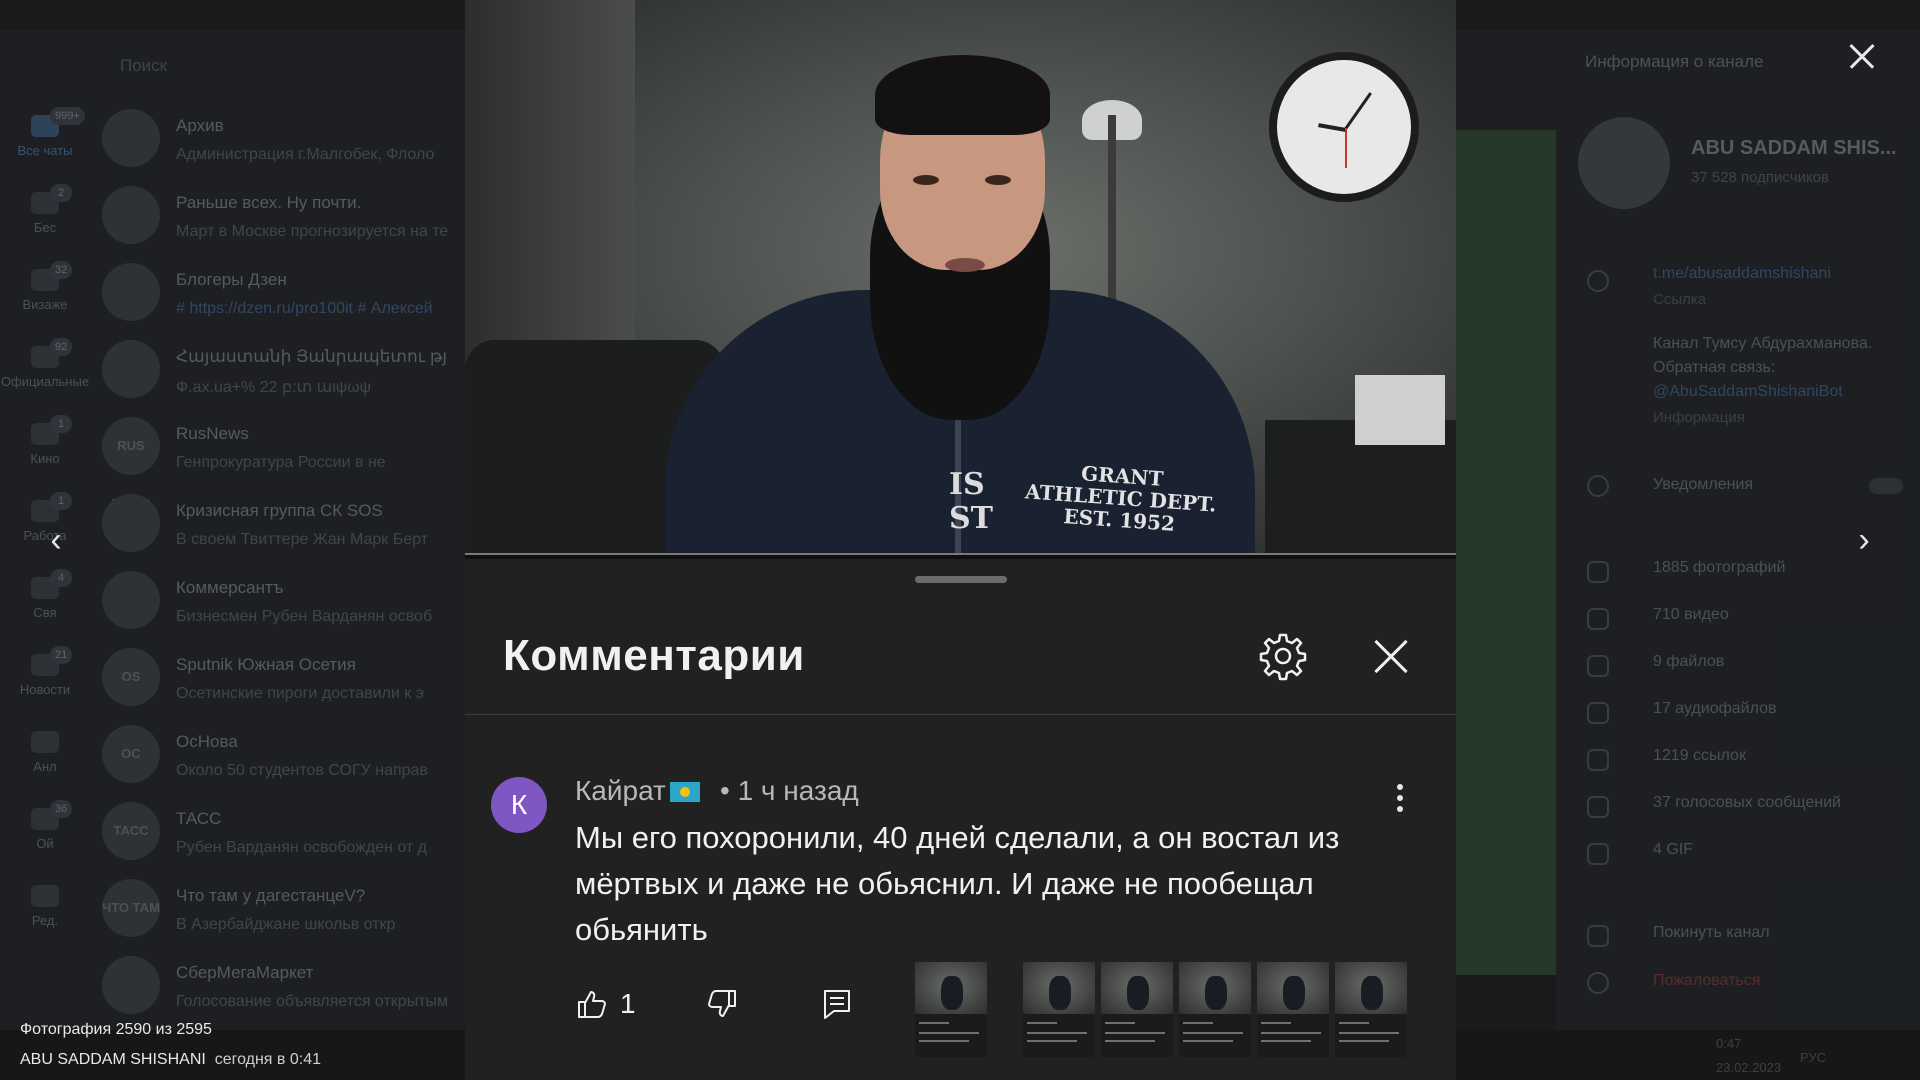  What do you see at coordinates (789, 790) in the screenshot?
I see `comment-time: • 1 ч назад` at bounding box center [789, 790].